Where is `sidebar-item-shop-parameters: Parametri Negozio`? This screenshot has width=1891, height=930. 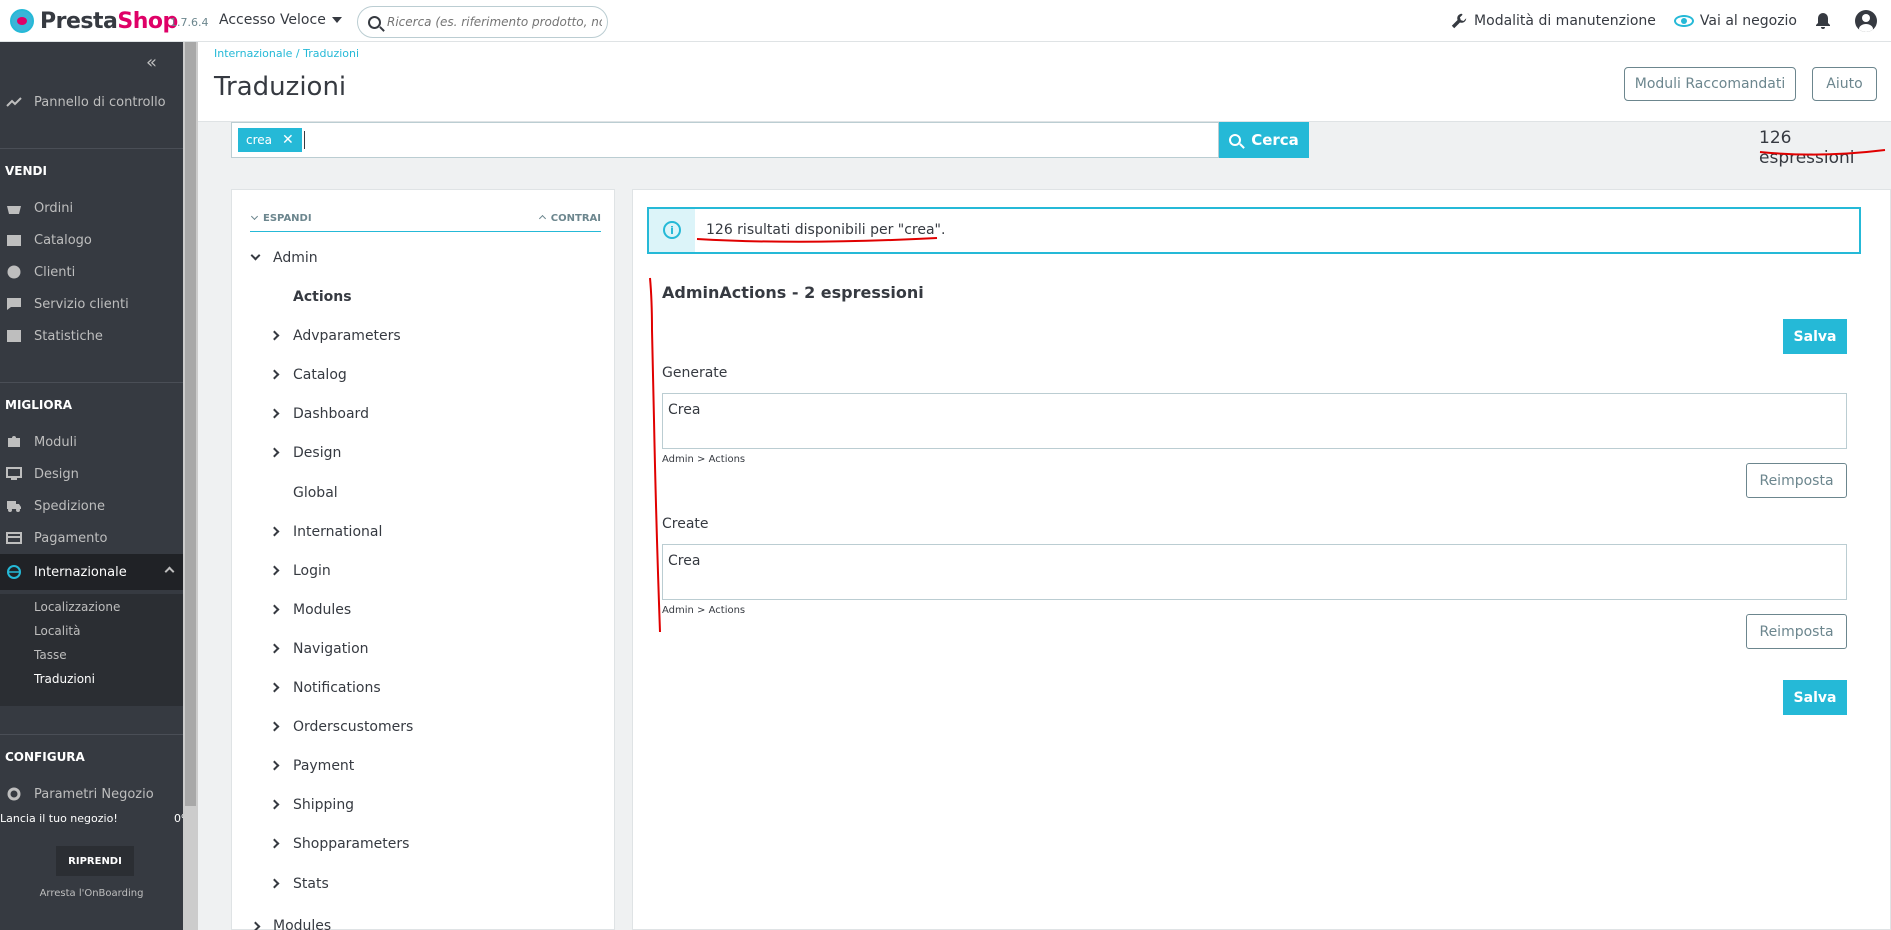 sidebar-item-shop-parameters: Parametri Negozio is located at coordinates (91, 794).